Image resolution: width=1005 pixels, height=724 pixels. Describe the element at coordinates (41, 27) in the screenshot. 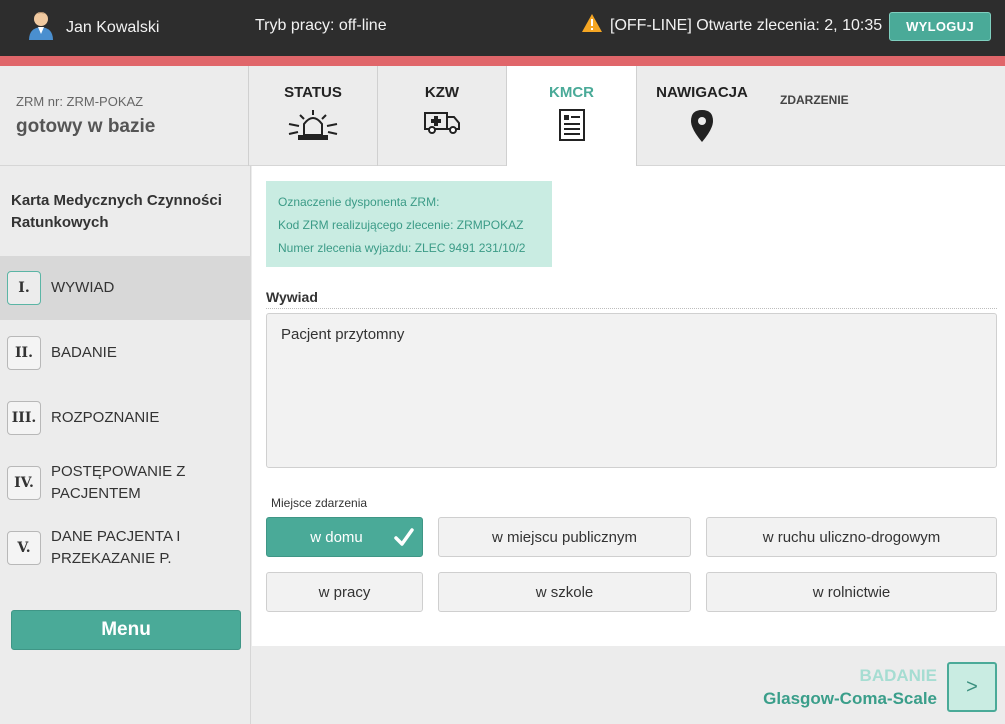

I see `user-avatar-icon` at that location.